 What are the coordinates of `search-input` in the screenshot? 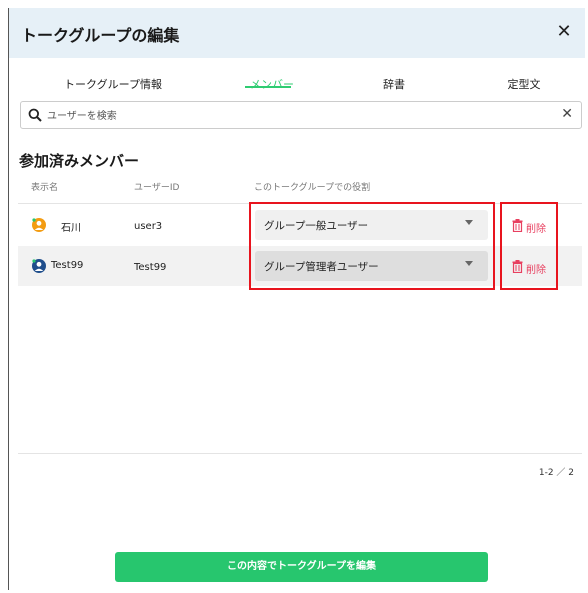 It's located at (297, 116).